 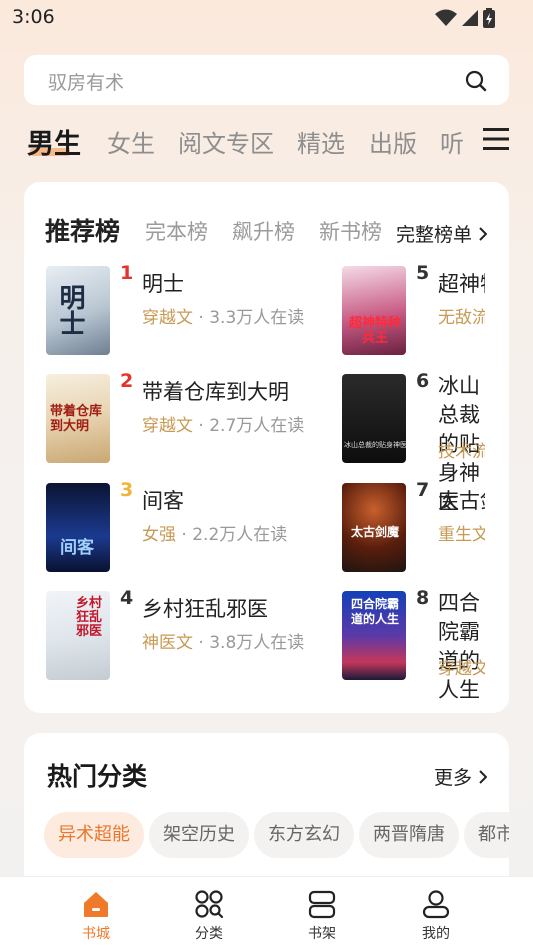 I want to click on search-icon, so click(x=476, y=81).